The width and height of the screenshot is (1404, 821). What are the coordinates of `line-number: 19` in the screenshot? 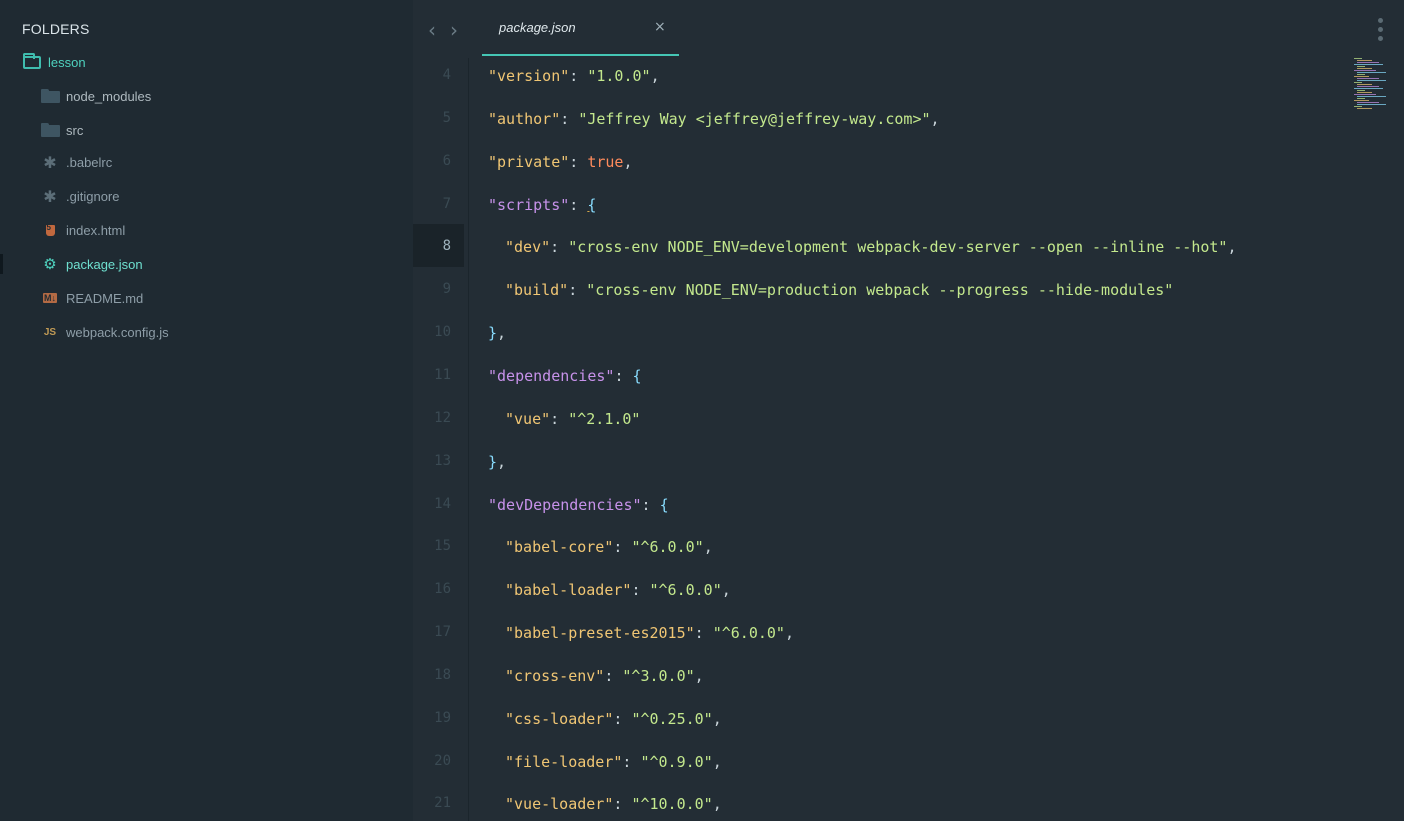 It's located at (442, 717).